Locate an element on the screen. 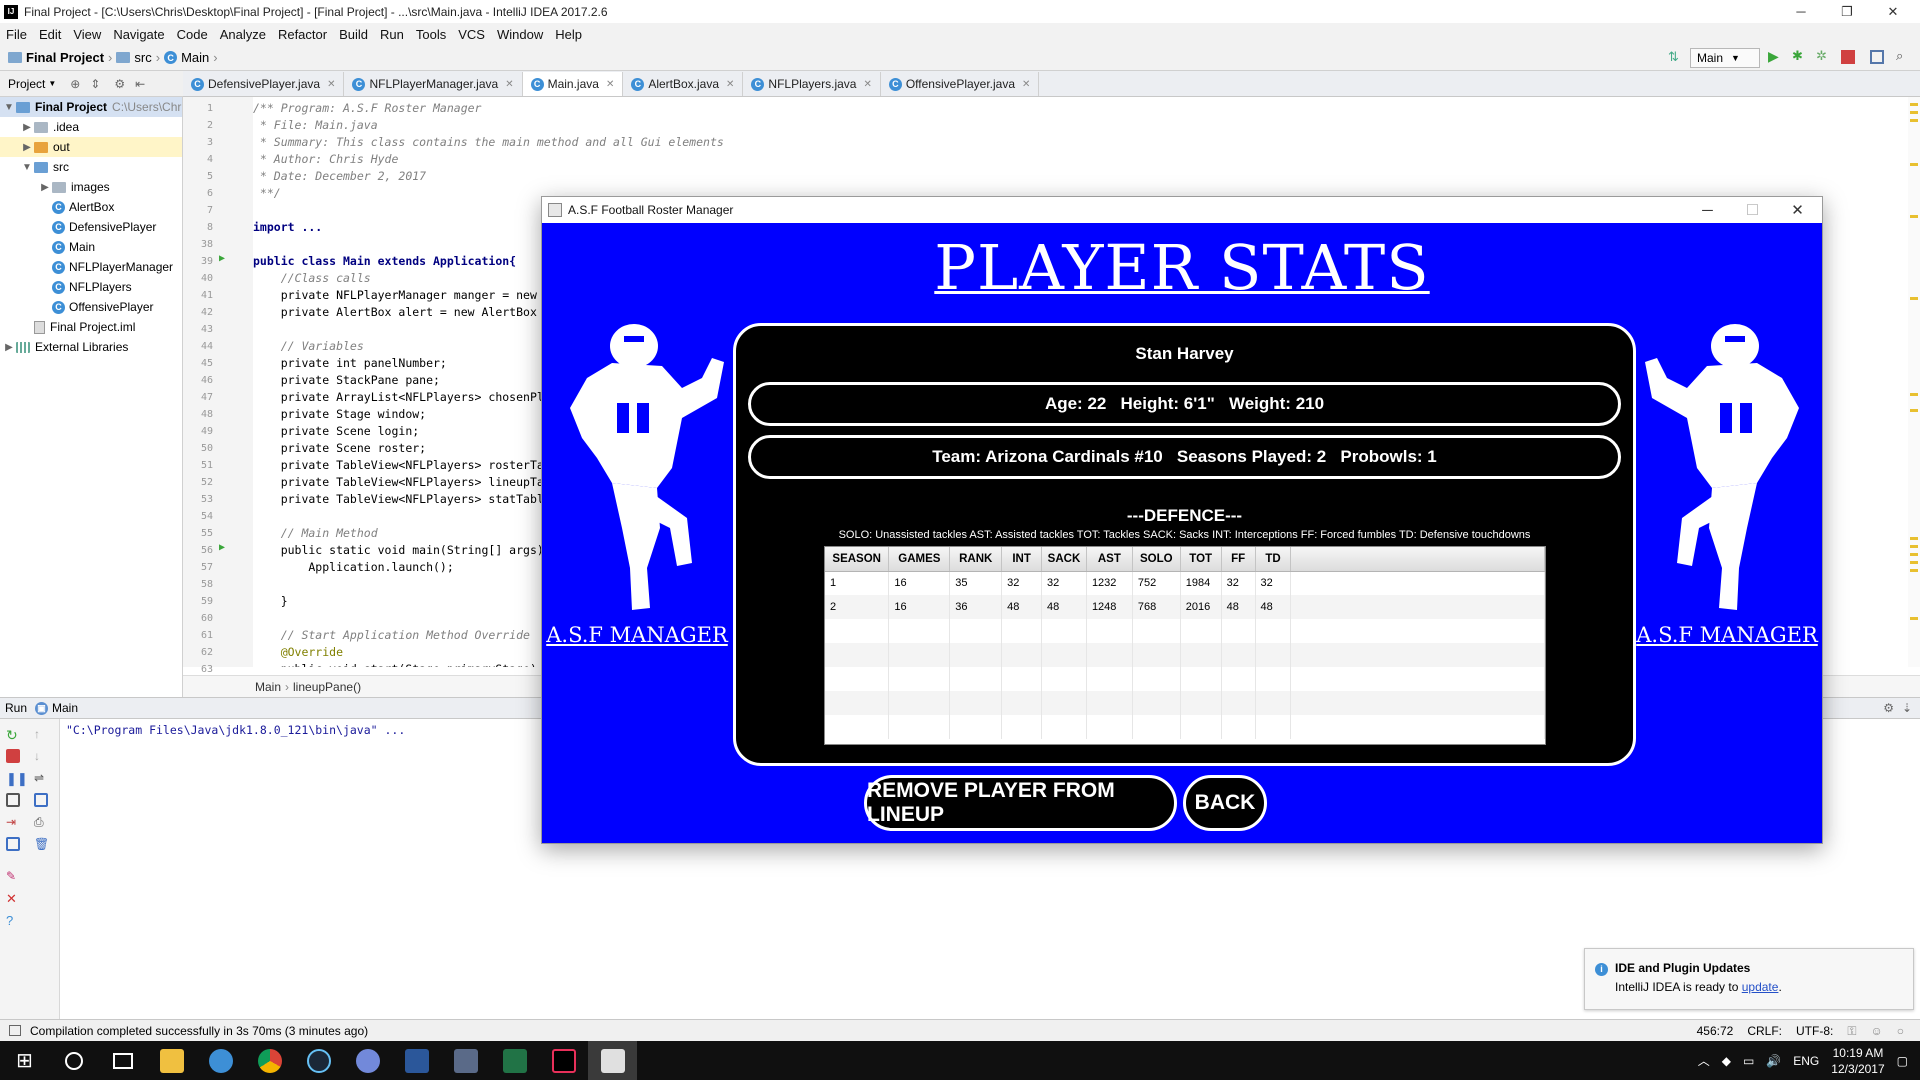 This screenshot has width=1920, height=1080. project-structure-icon is located at coordinates (1877, 57).